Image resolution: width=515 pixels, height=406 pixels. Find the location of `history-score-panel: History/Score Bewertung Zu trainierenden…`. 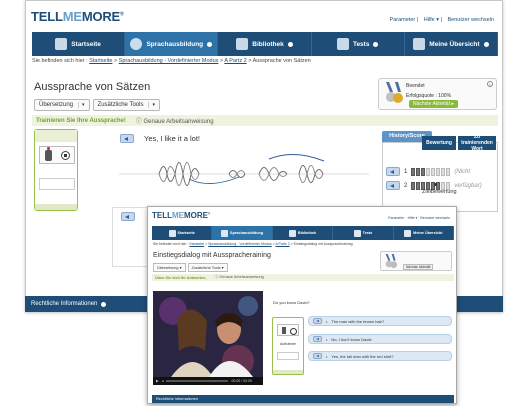

history-score-panel: History/Score Bewertung Zu trainierenden… is located at coordinates (440, 172).